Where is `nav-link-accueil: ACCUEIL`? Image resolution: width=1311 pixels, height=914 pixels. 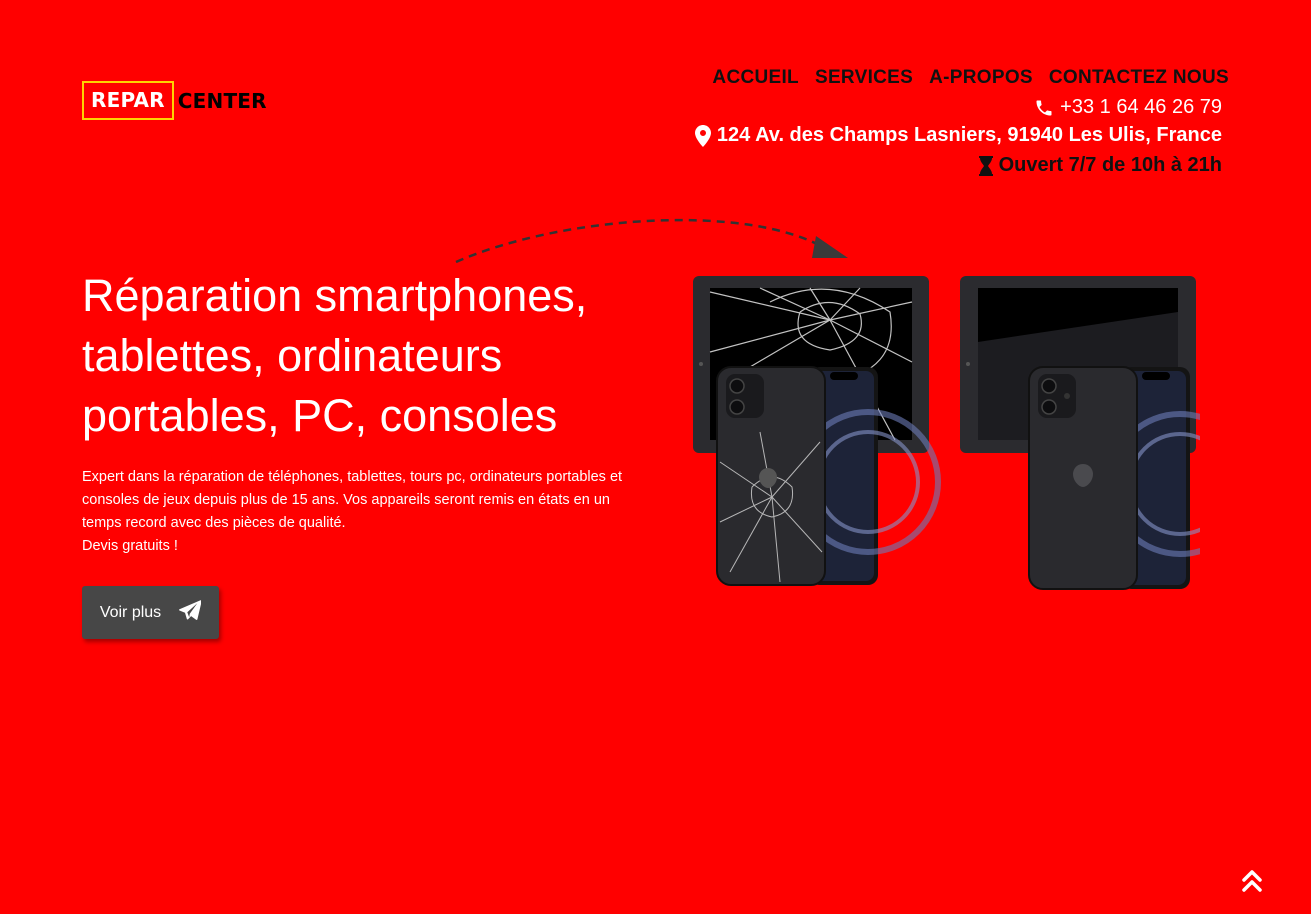 nav-link-accueil: ACCUEIL is located at coordinates (755, 78).